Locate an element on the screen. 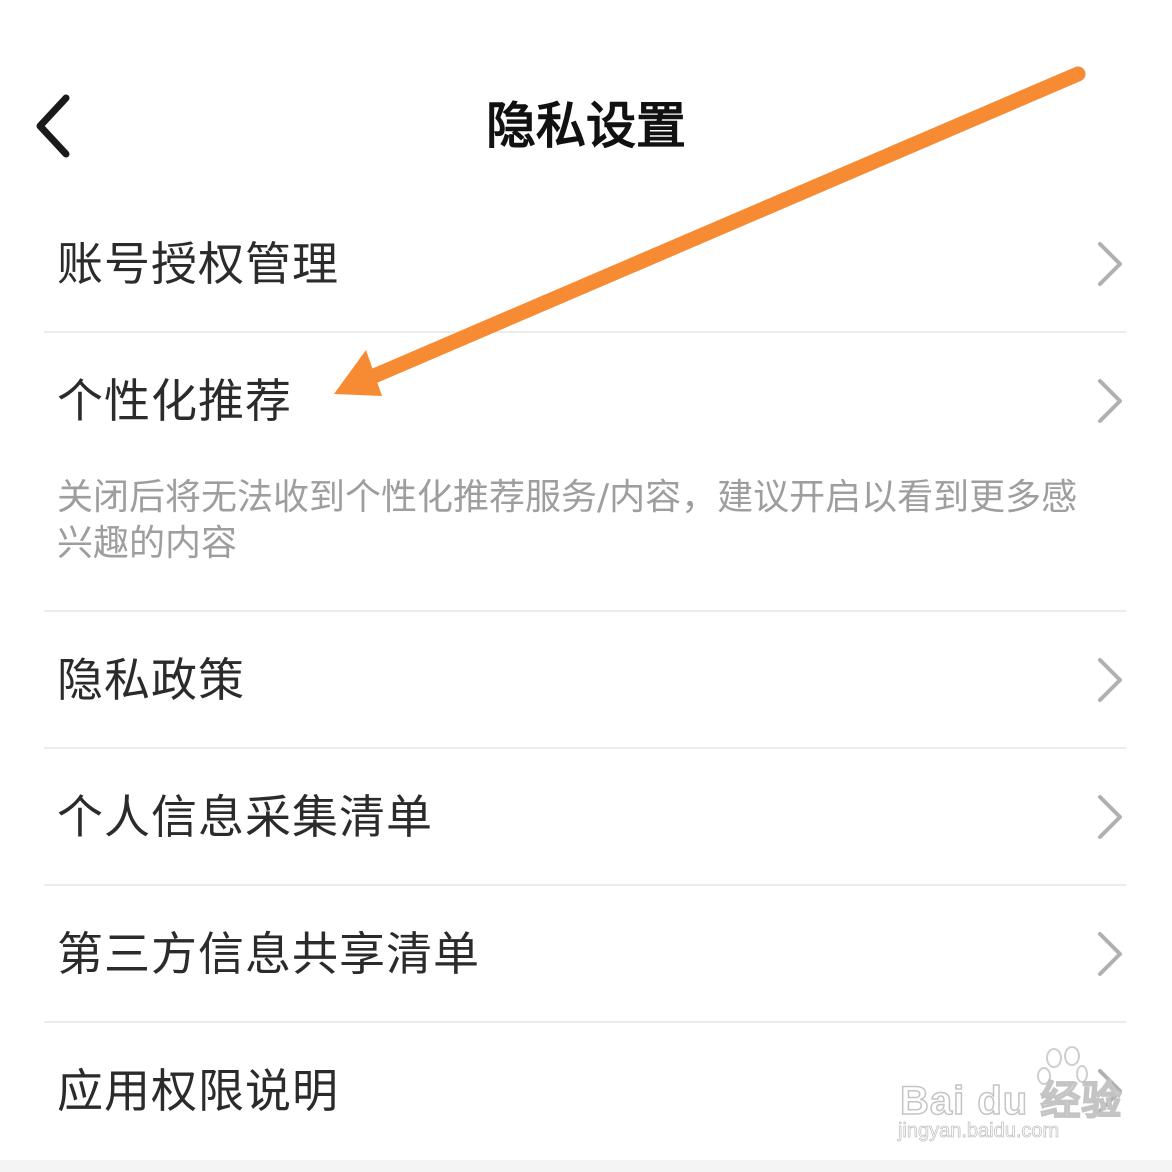 The height and width of the screenshot is (1172, 1172). nav-bar: 隐私设置 is located at coordinates (586, 125).